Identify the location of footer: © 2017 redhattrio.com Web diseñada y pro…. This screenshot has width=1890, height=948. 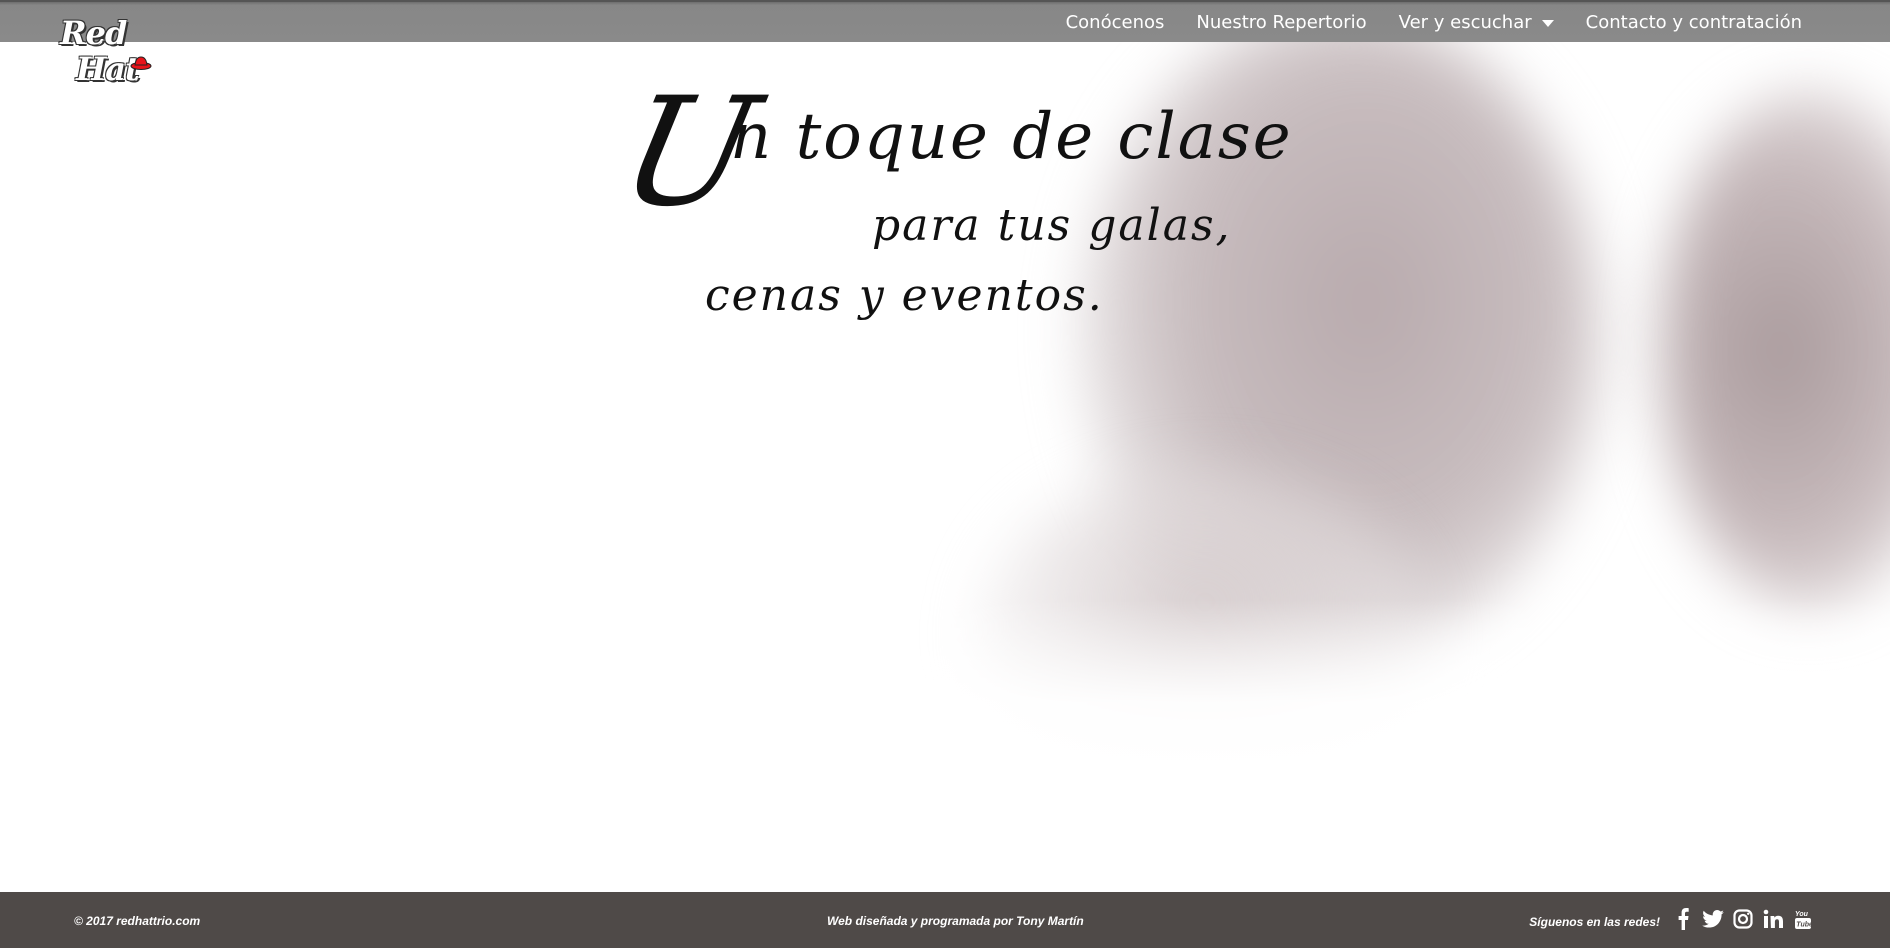
(945, 920).